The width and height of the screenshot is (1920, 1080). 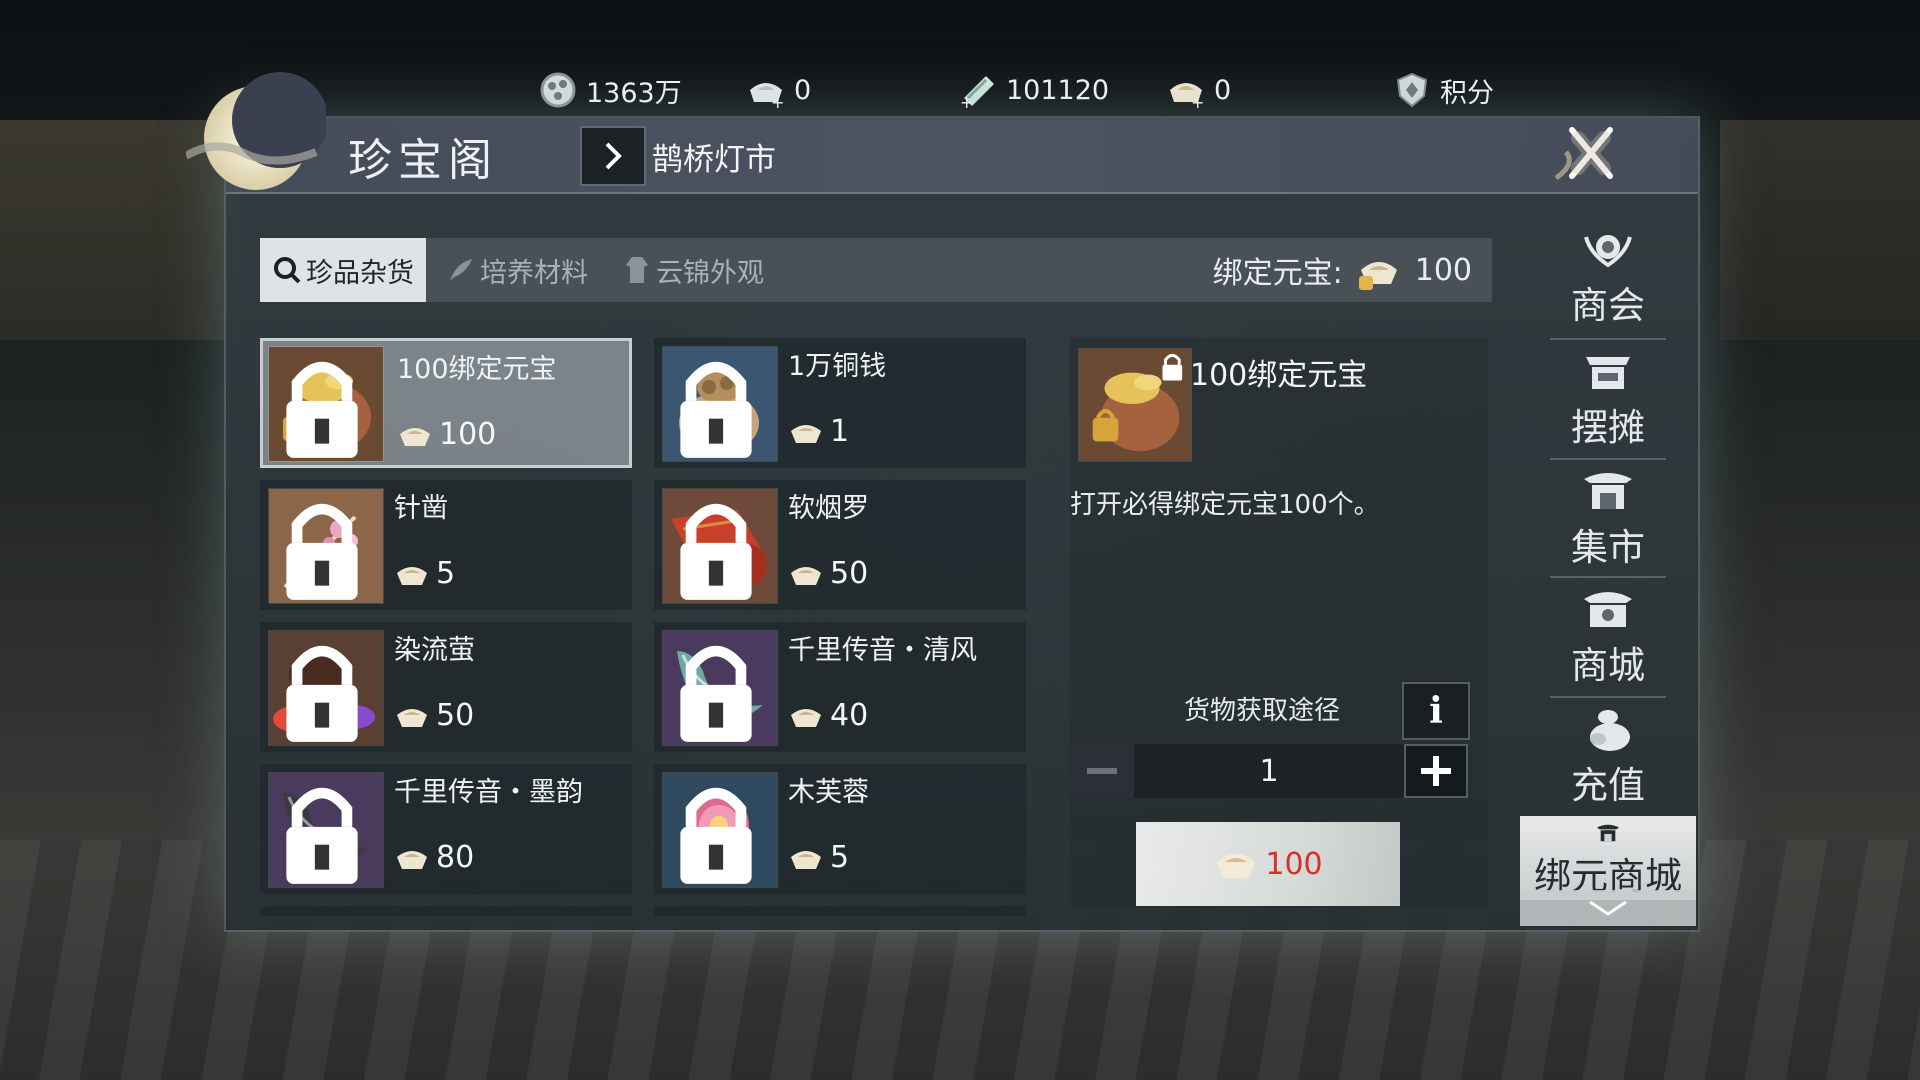 What do you see at coordinates (1198, 90) in the screenshot?
I see `currency-gold-ingot: + 0` at bounding box center [1198, 90].